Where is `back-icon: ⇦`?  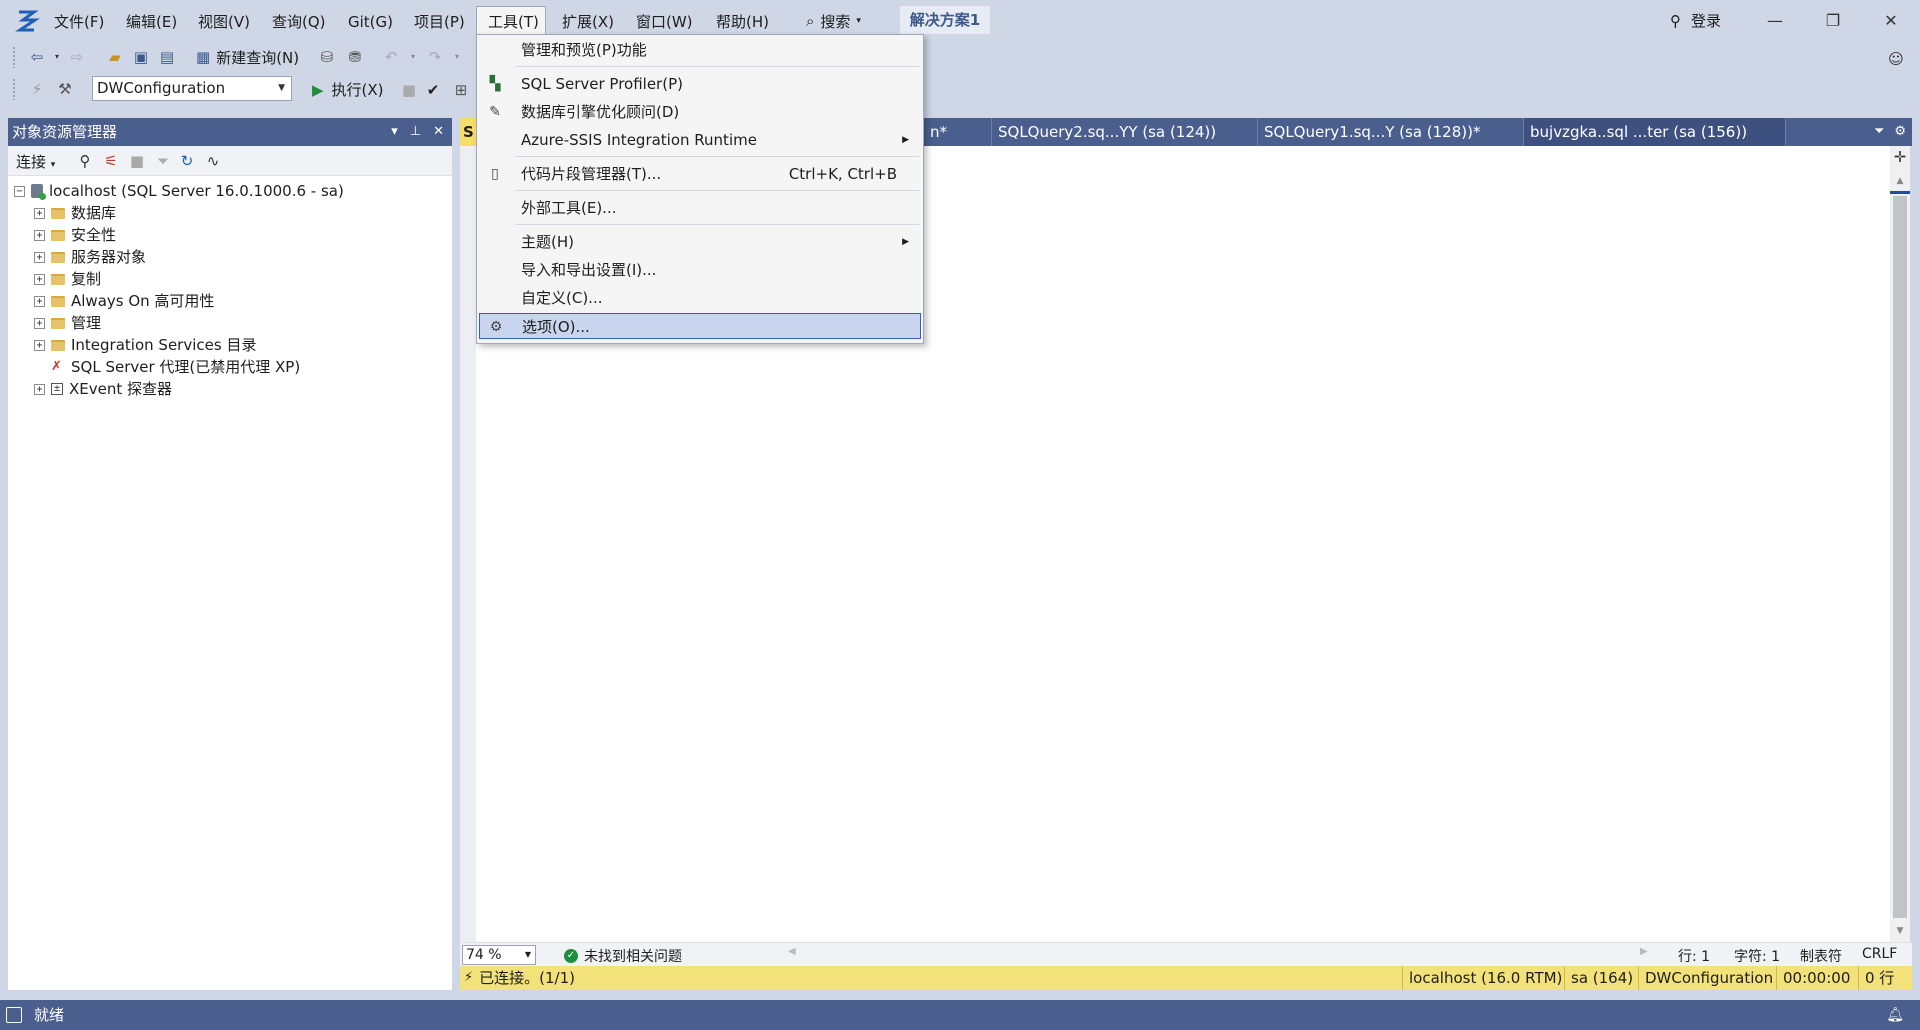 back-icon: ⇦ is located at coordinates (37, 57).